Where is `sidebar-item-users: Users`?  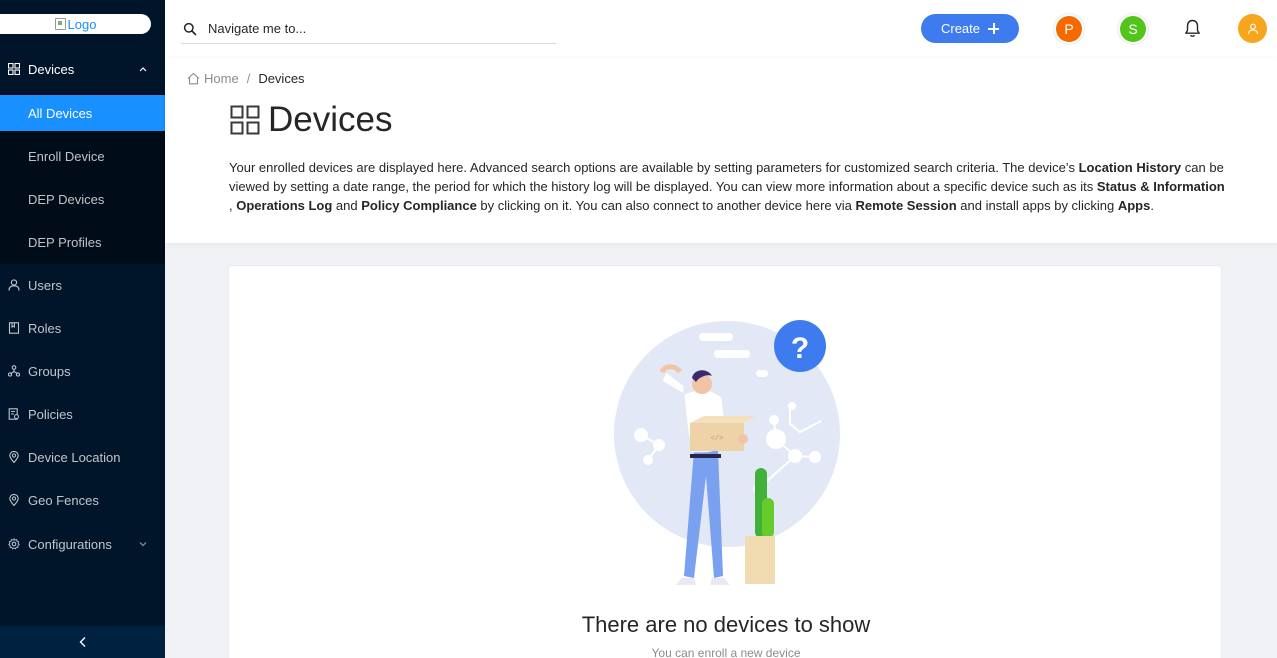
sidebar-item-users: Users is located at coordinates (82, 285).